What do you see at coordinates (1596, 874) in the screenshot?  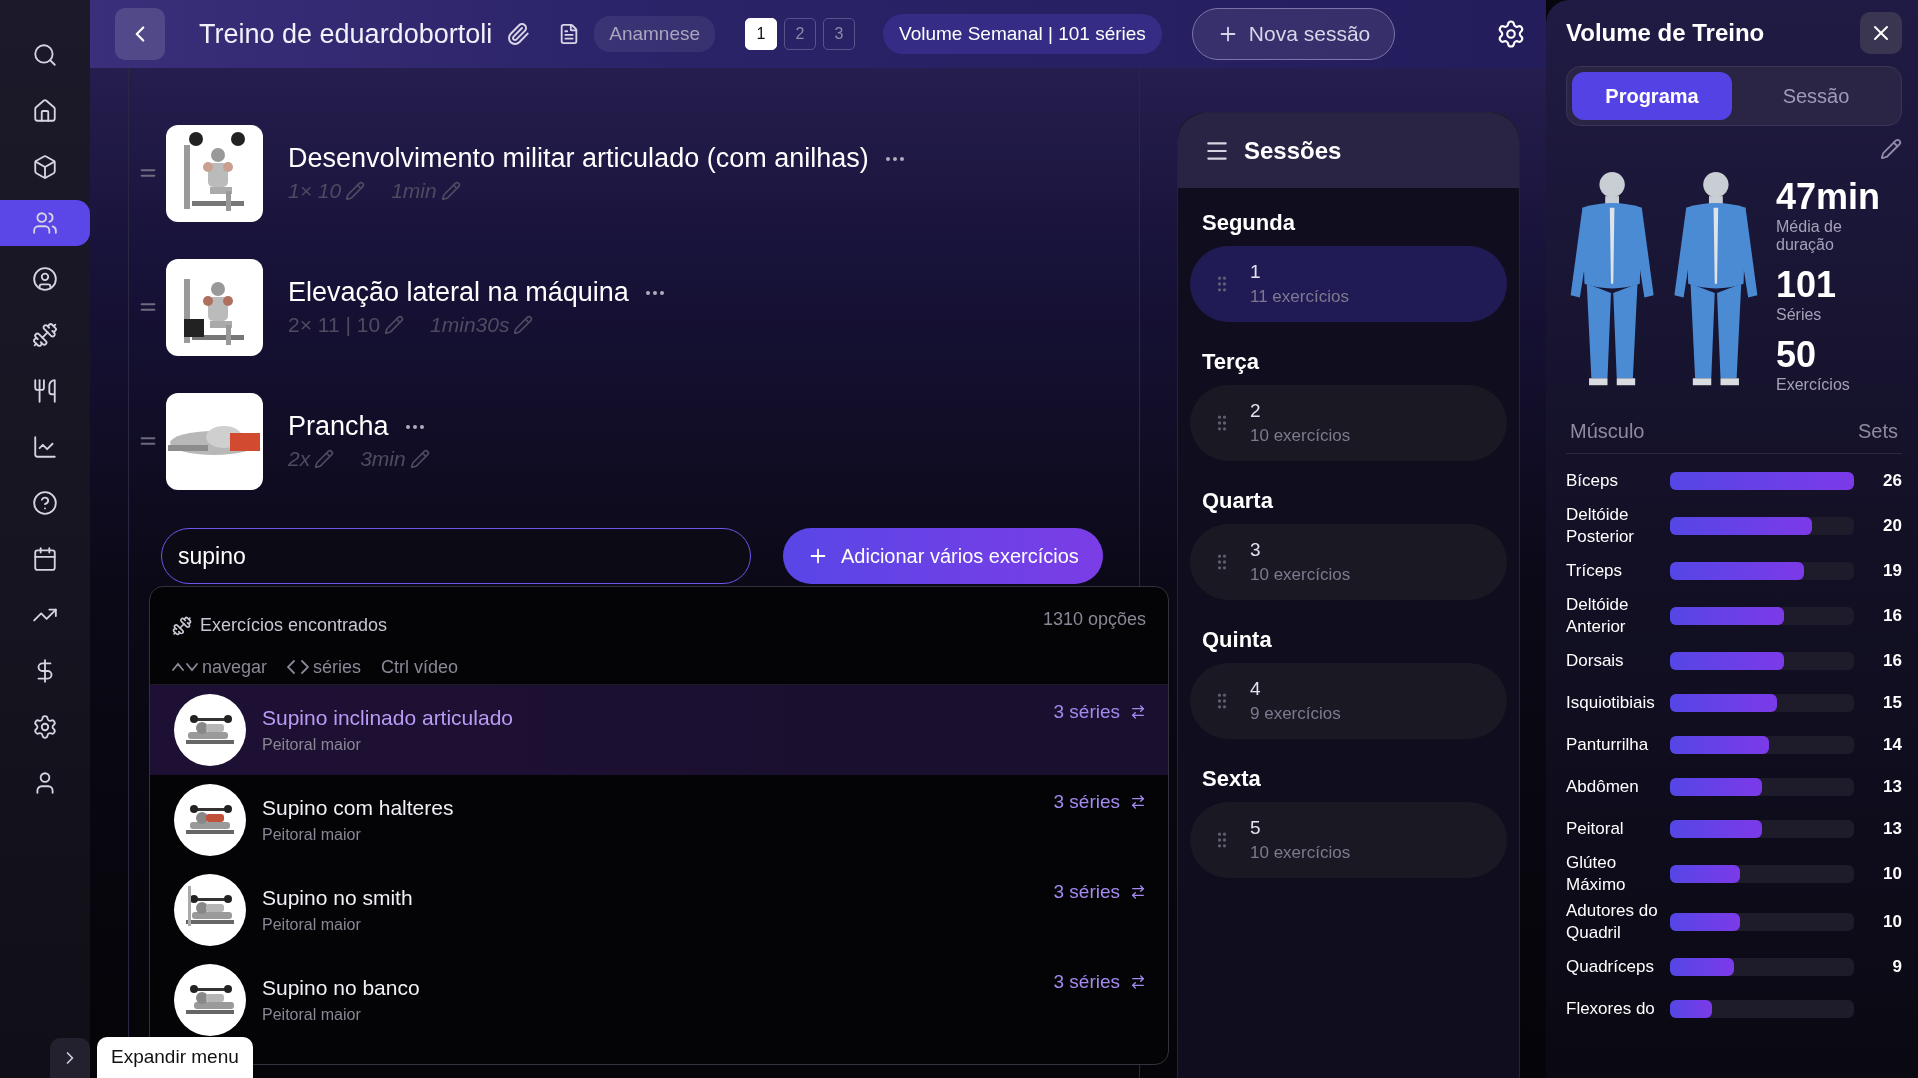 I see `muscle-name: Glúteo Máximo` at bounding box center [1596, 874].